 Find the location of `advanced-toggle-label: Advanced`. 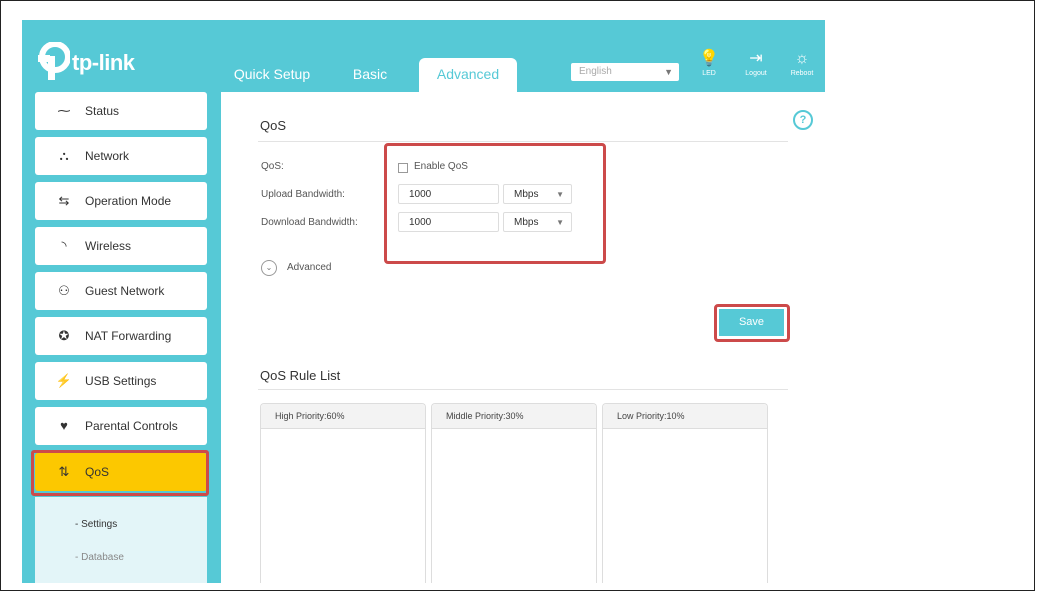

advanced-toggle-label: Advanced is located at coordinates (309, 267).